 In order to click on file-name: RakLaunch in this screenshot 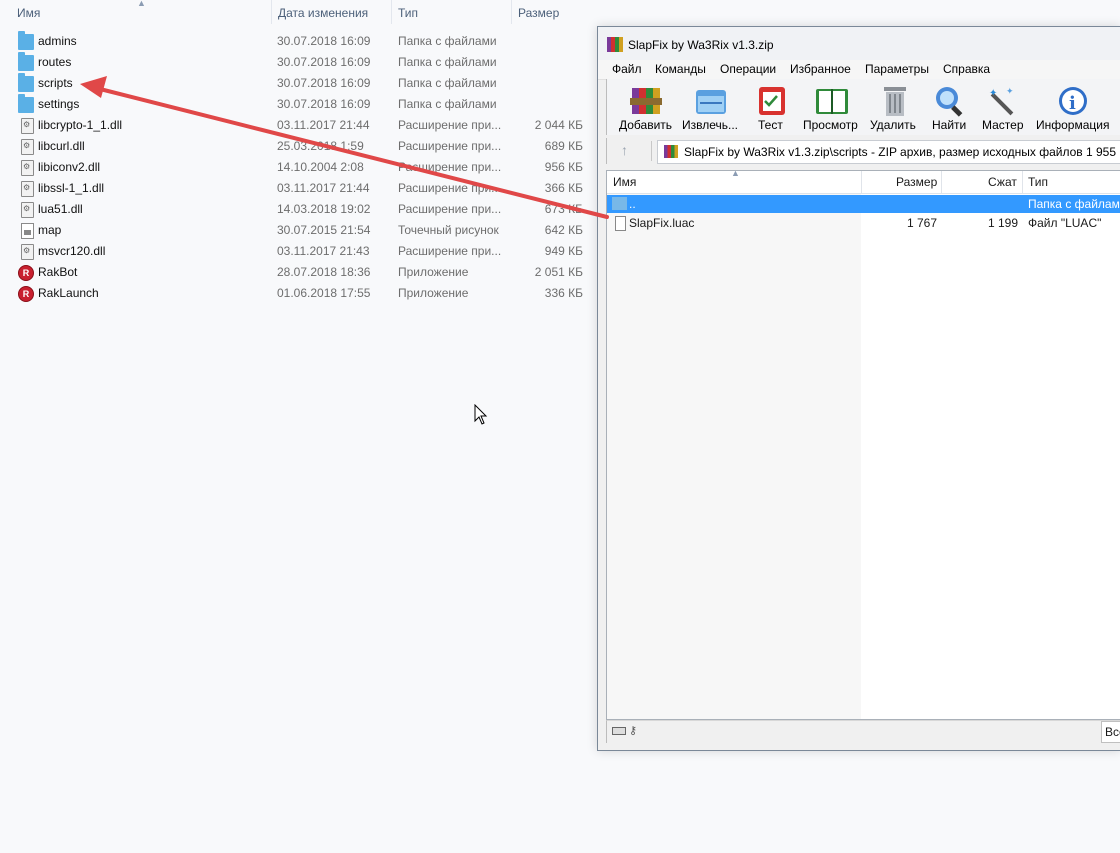, I will do `click(68, 293)`.